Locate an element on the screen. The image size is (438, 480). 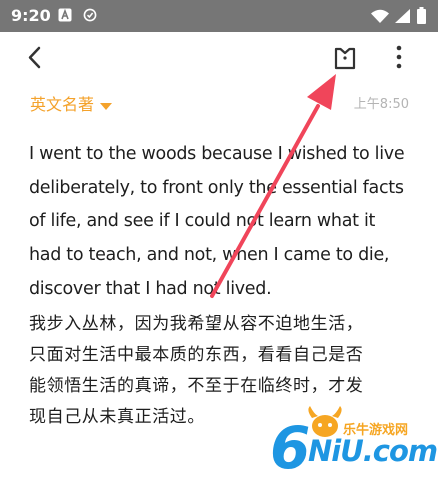
signal-icon is located at coordinates (402, 18).